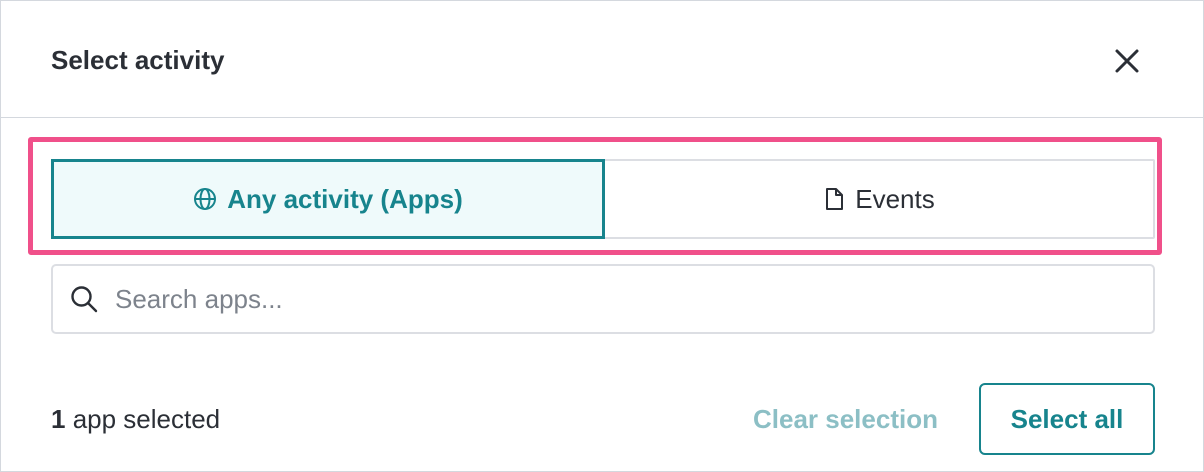 The height and width of the screenshot is (472, 1204). What do you see at coordinates (138, 60) in the screenshot?
I see `dialog-title: Select activity` at bounding box center [138, 60].